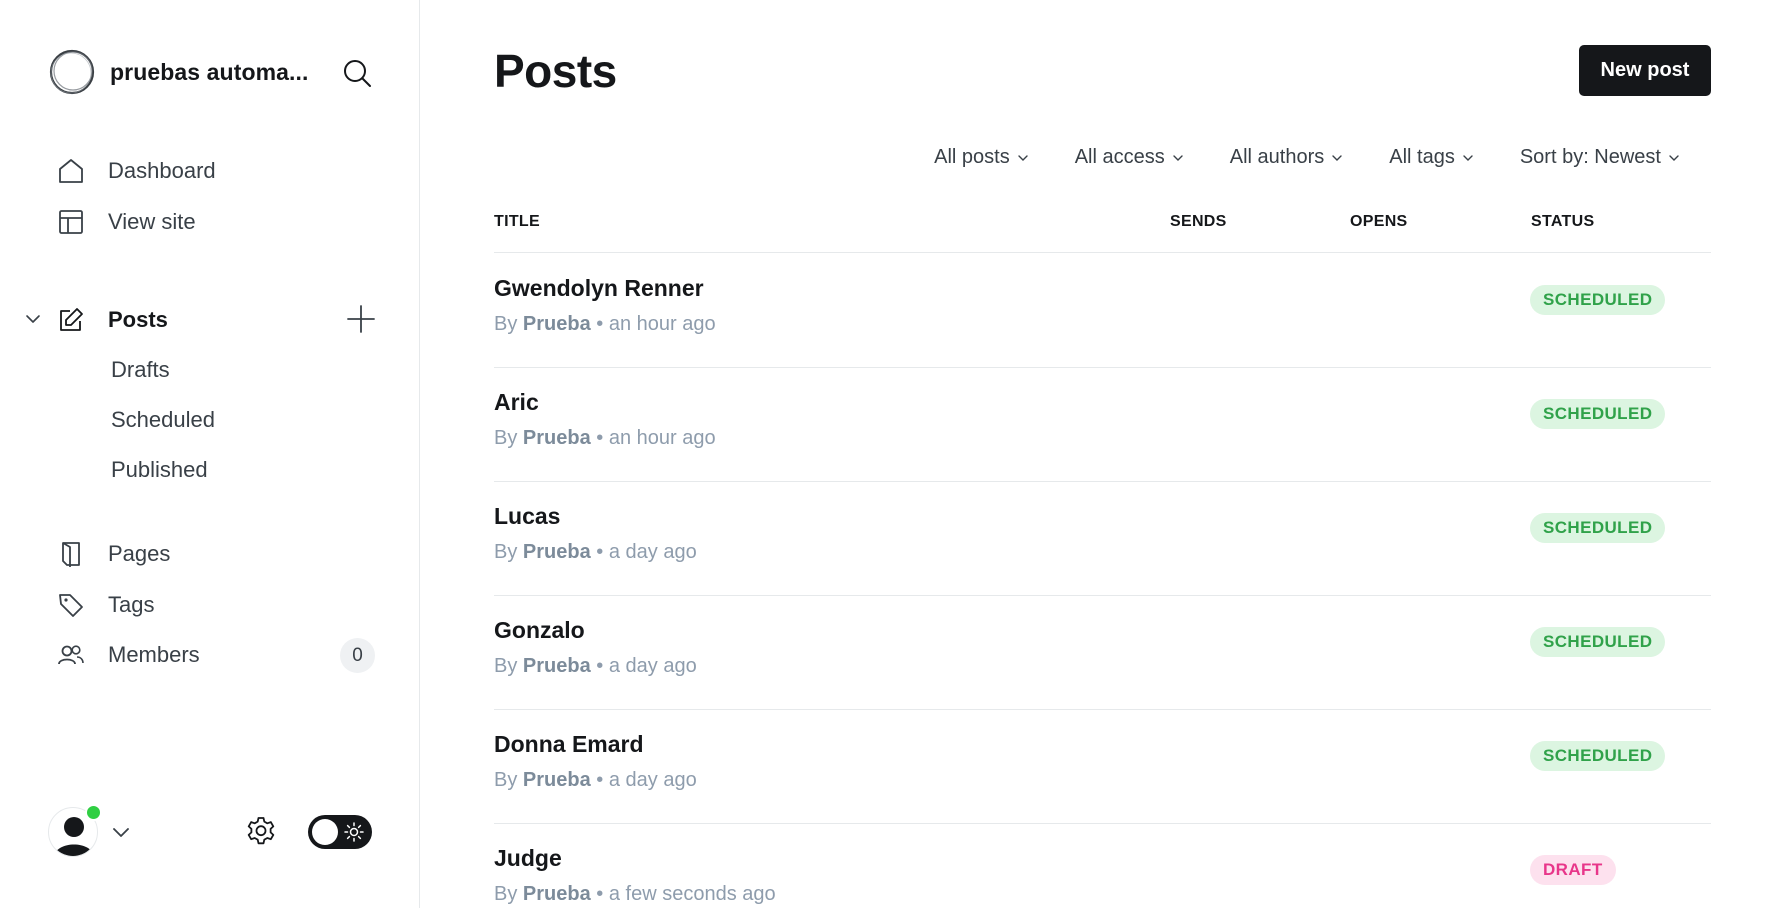 The height and width of the screenshot is (908, 1779). What do you see at coordinates (1563, 221) in the screenshot?
I see `column-header-status: STATUS` at bounding box center [1563, 221].